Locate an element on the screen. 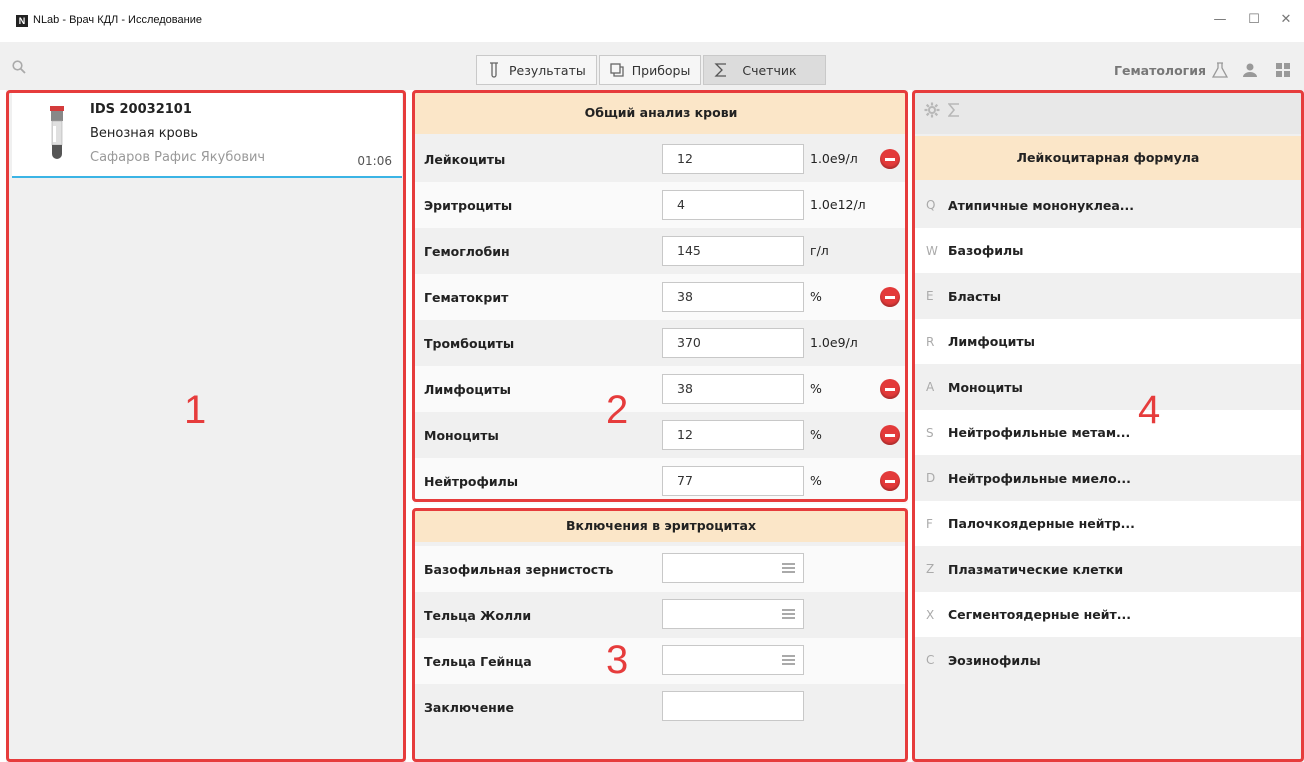 The height and width of the screenshot is (762, 1304). conclusion-input is located at coordinates (733, 706).